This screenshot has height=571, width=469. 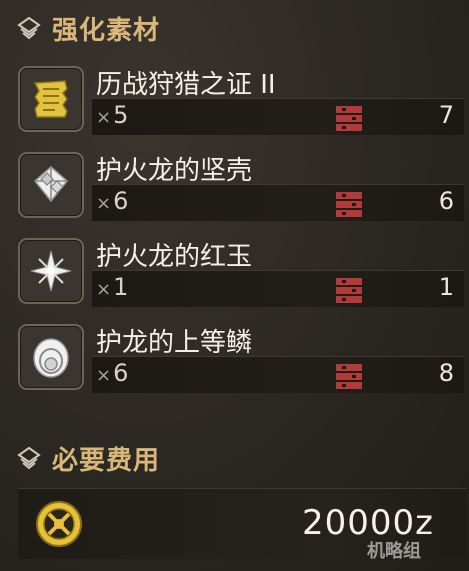 I want to click on material-name: 护火龙的红玉, so click(x=174, y=257).